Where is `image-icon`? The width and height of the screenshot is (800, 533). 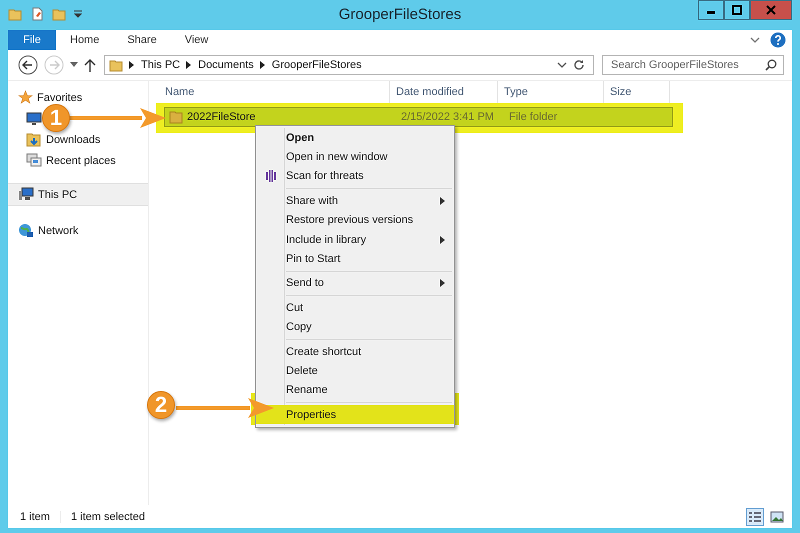
image-icon is located at coordinates (777, 516).